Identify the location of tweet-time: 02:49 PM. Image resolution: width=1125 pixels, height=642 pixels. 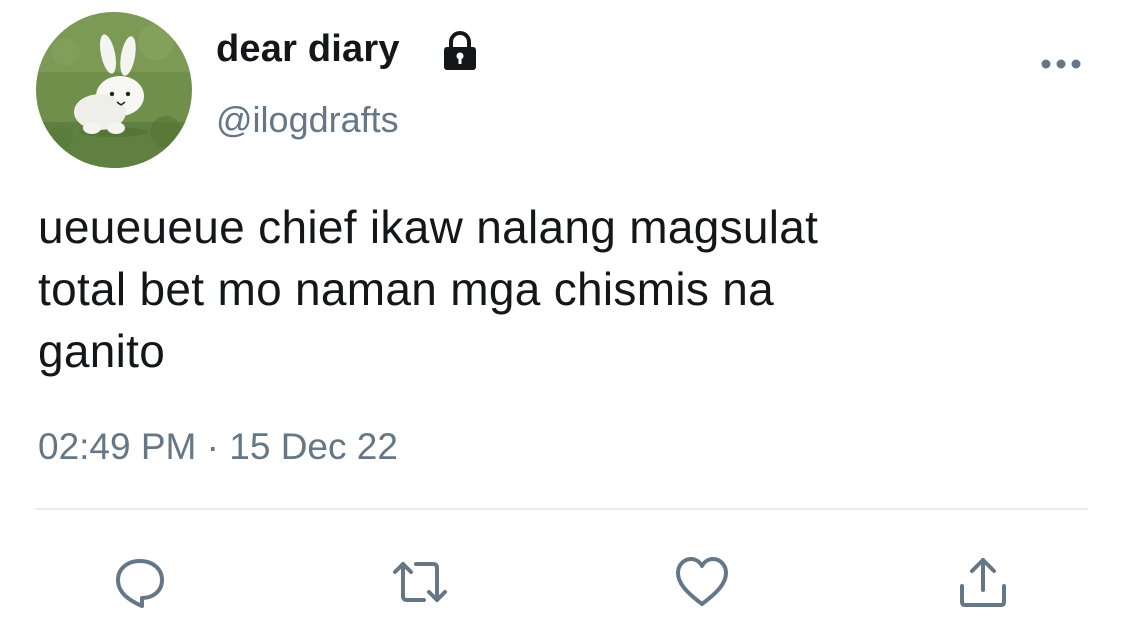
(117, 446).